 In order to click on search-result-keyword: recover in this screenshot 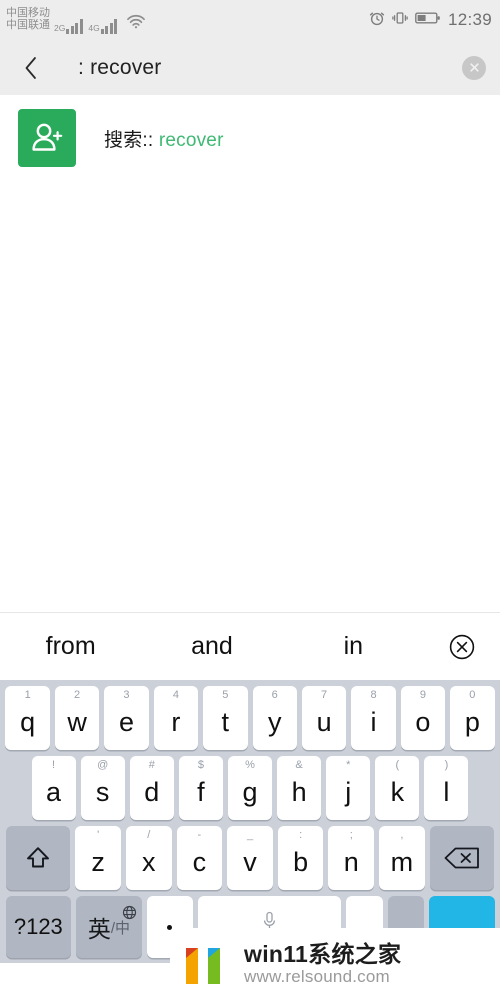, I will do `click(191, 140)`.